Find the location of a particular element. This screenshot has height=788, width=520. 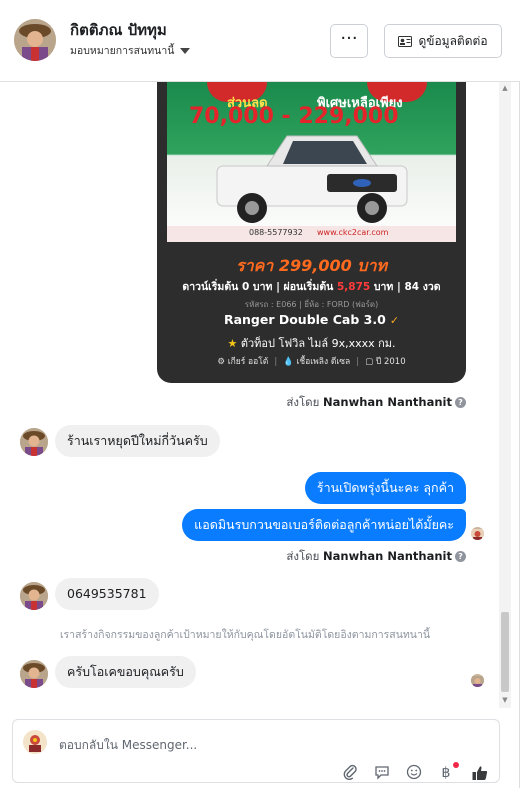

scroll-down-arrow-icon: ▼ is located at coordinates (505, 700).